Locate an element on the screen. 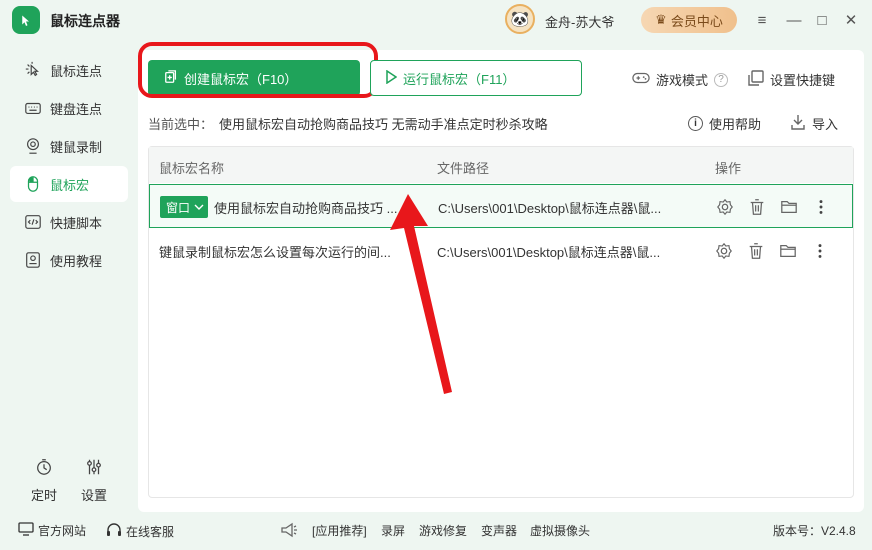  current-selection-value: 使用鼠标宏自动抢购商品技巧 无需动手准点定时秒杀攻略 is located at coordinates (383, 124).